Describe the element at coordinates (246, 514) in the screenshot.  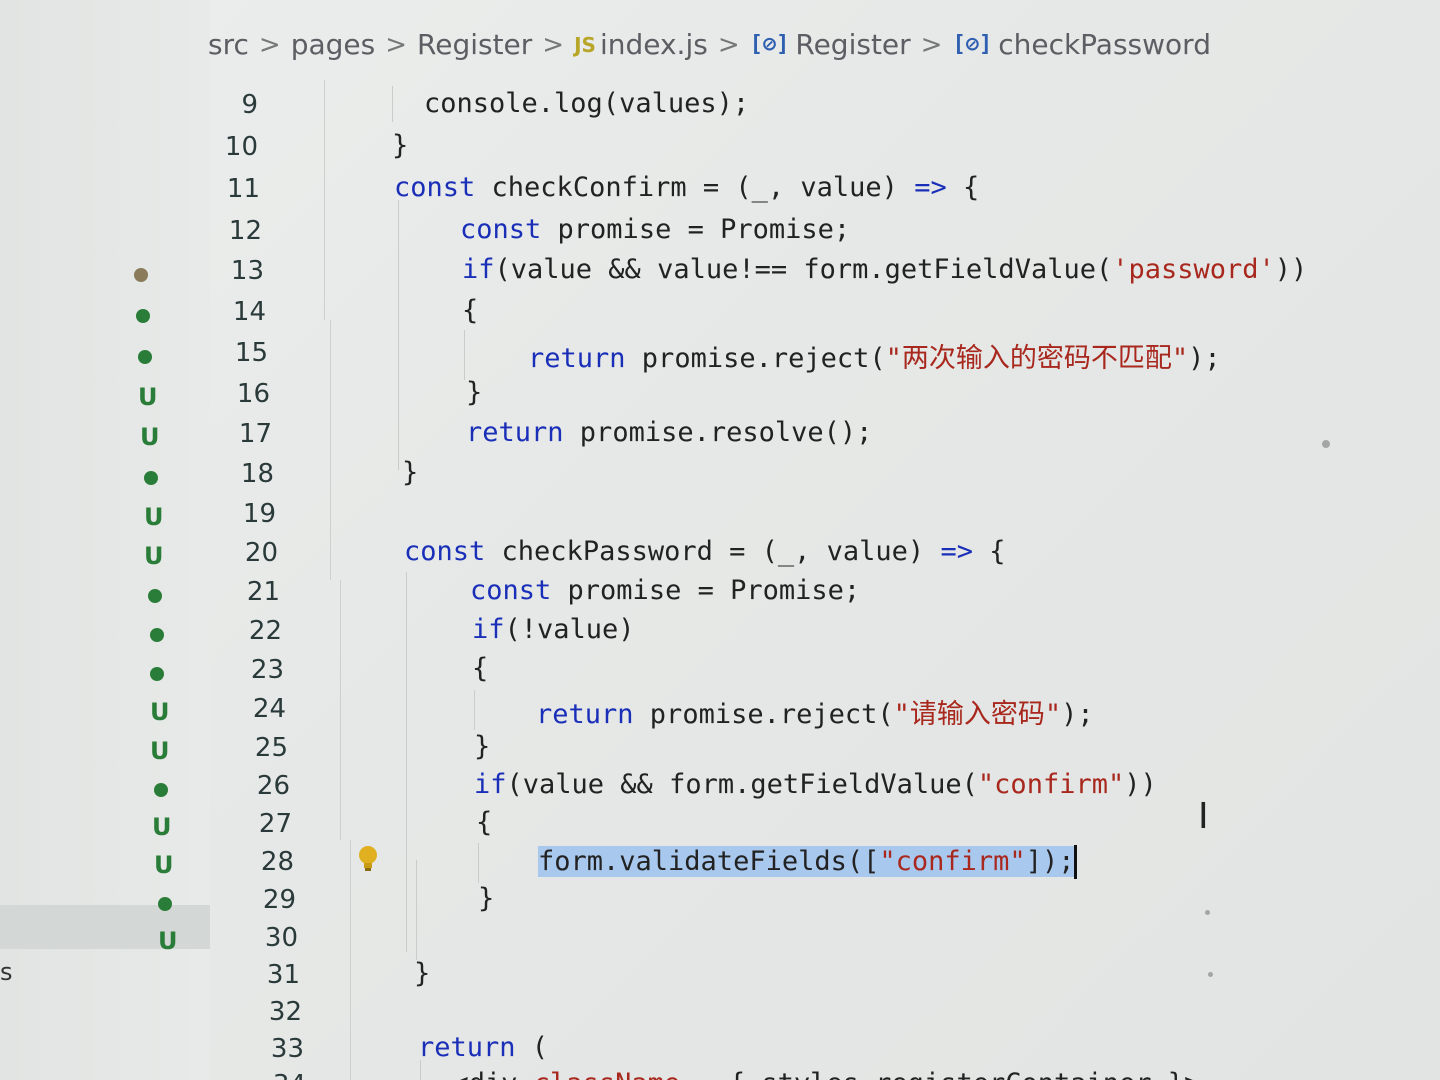
I see `line-number: 19` at that location.